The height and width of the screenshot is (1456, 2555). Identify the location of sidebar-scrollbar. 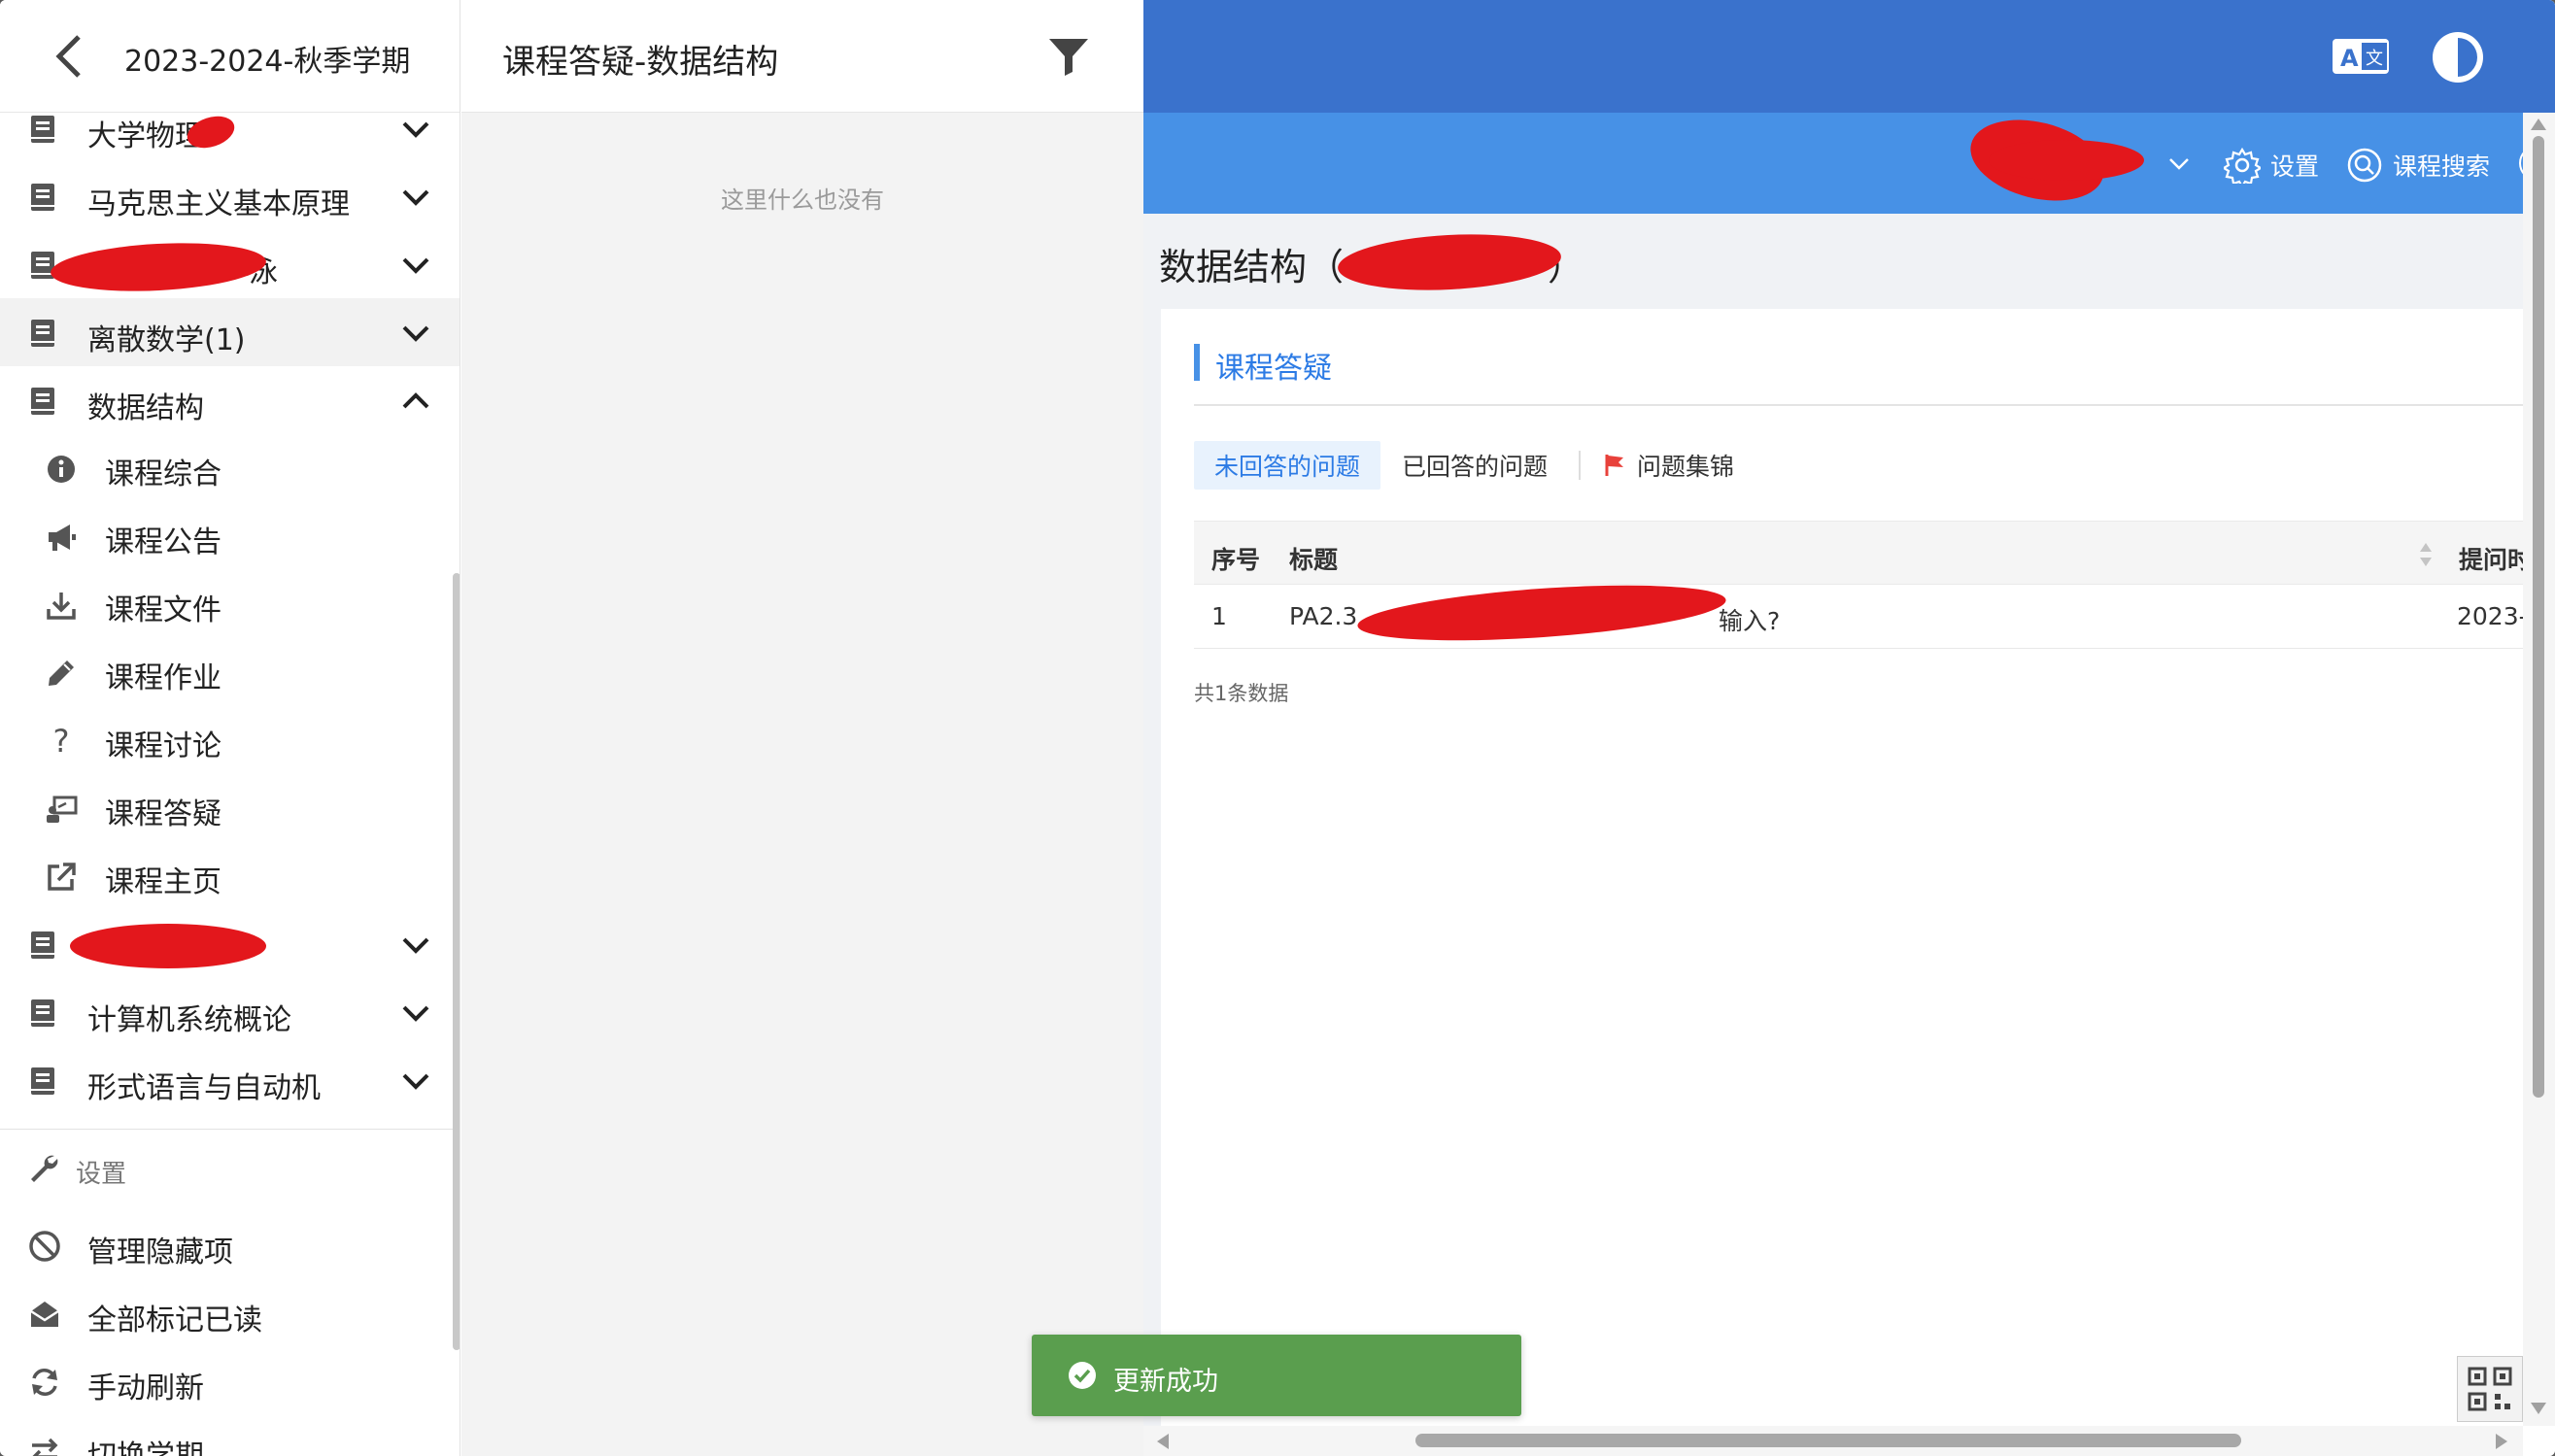
(457, 961).